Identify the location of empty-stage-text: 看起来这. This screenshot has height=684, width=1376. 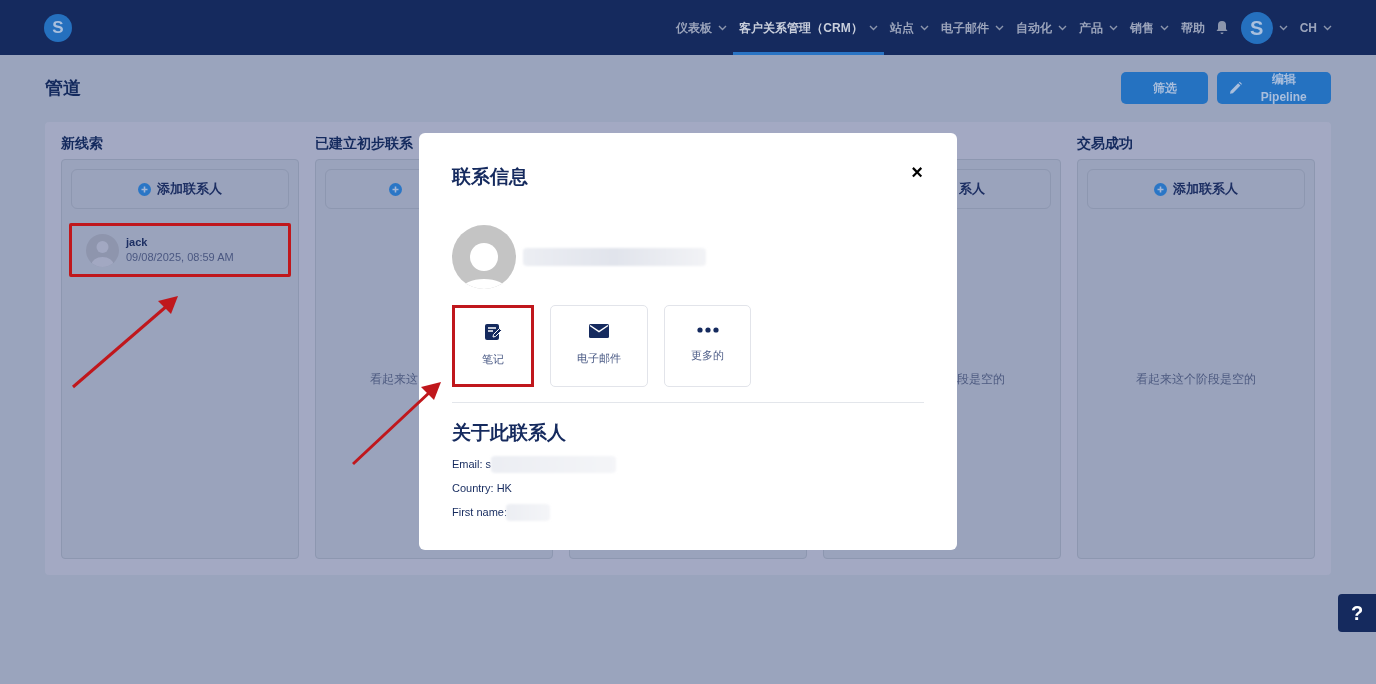
(394, 379).